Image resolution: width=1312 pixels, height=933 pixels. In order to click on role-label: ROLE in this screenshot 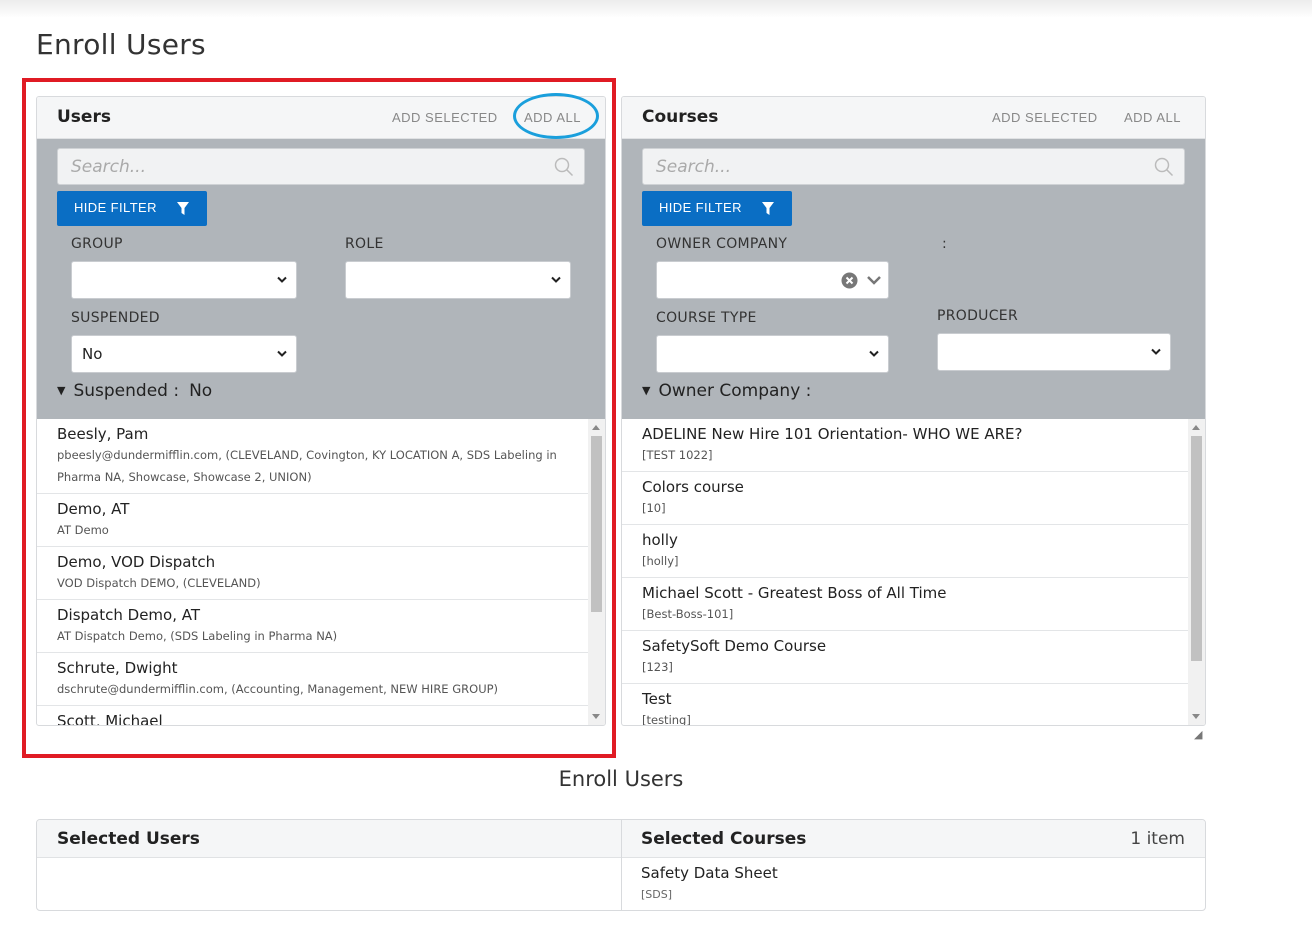, I will do `click(364, 244)`.